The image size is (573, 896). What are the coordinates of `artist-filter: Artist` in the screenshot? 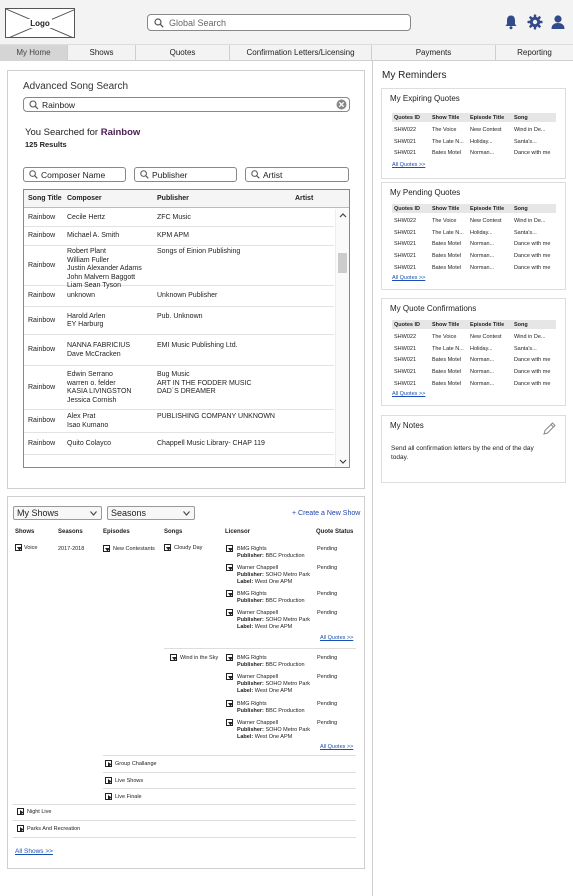 It's located at (297, 174).